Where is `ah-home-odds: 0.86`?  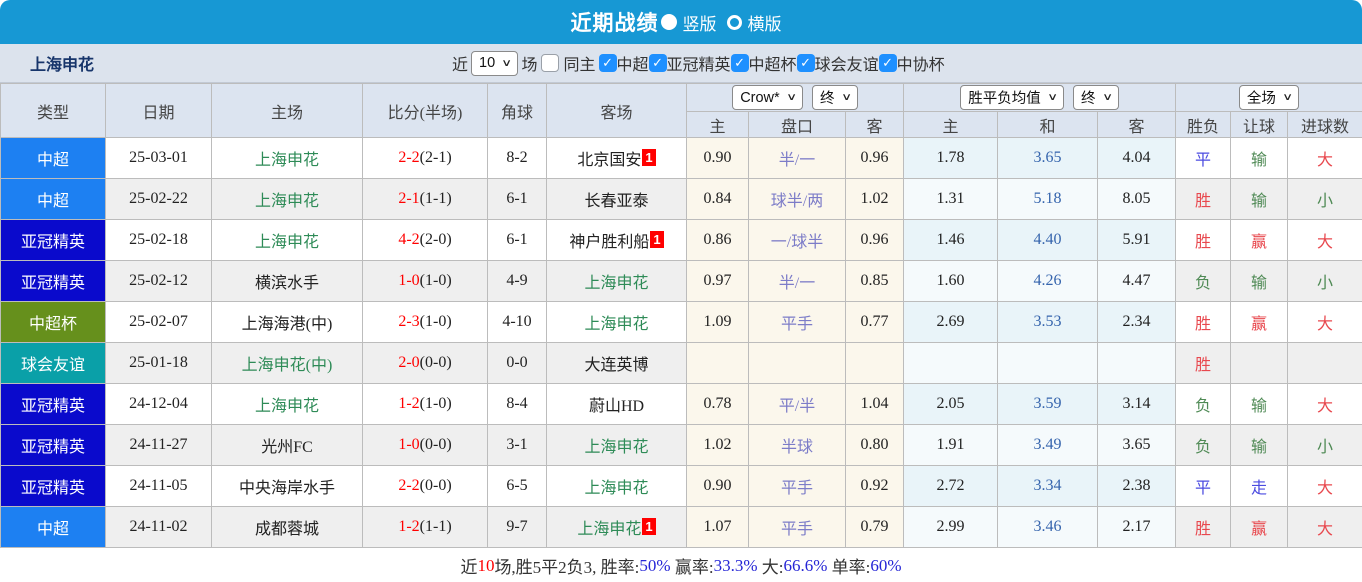 ah-home-odds: 0.86 is located at coordinates (717, 240).